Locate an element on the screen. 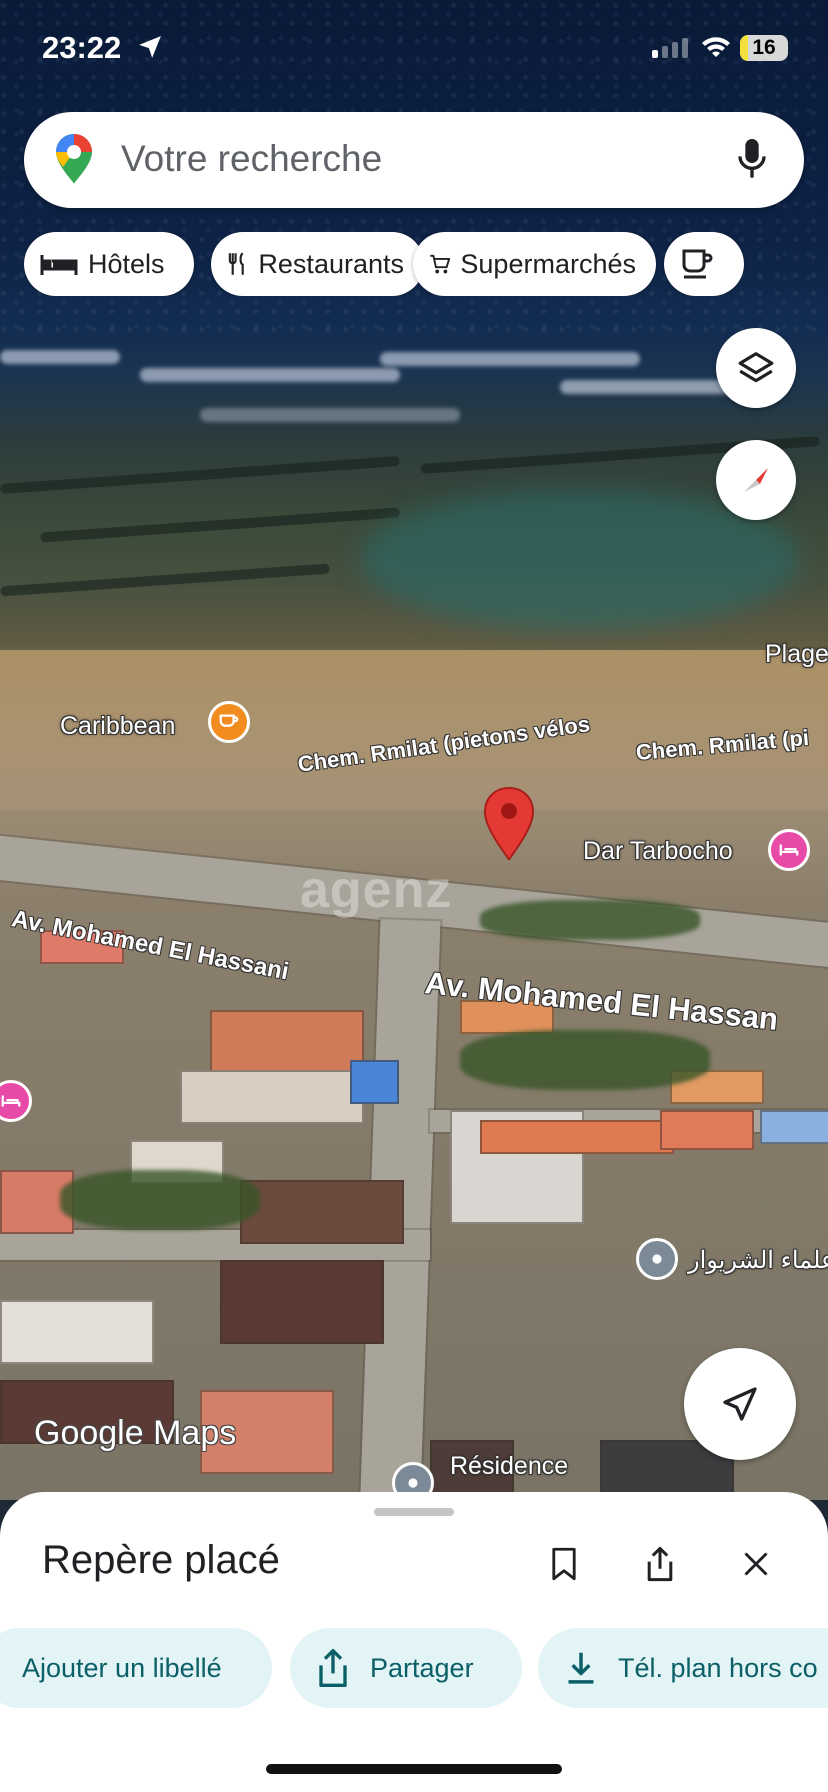 The image size is (828, 1792). mic-icon is located at coordinates (752, 159).